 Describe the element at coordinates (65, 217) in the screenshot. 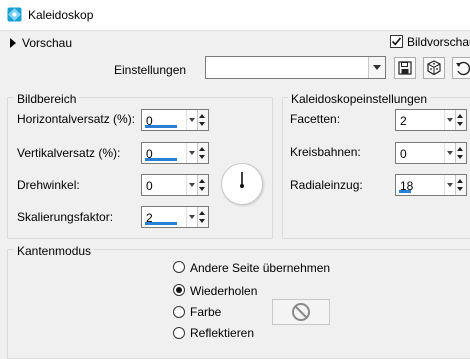

I see `scale-factor-label: Skalierungsfaktor:` at that location.